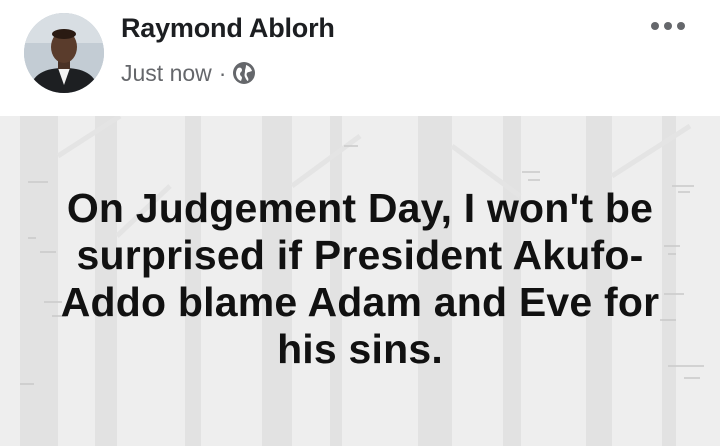  Describe the element at coordinates (668, 26) in the screenshot. I see `more-options-icon` at that location.